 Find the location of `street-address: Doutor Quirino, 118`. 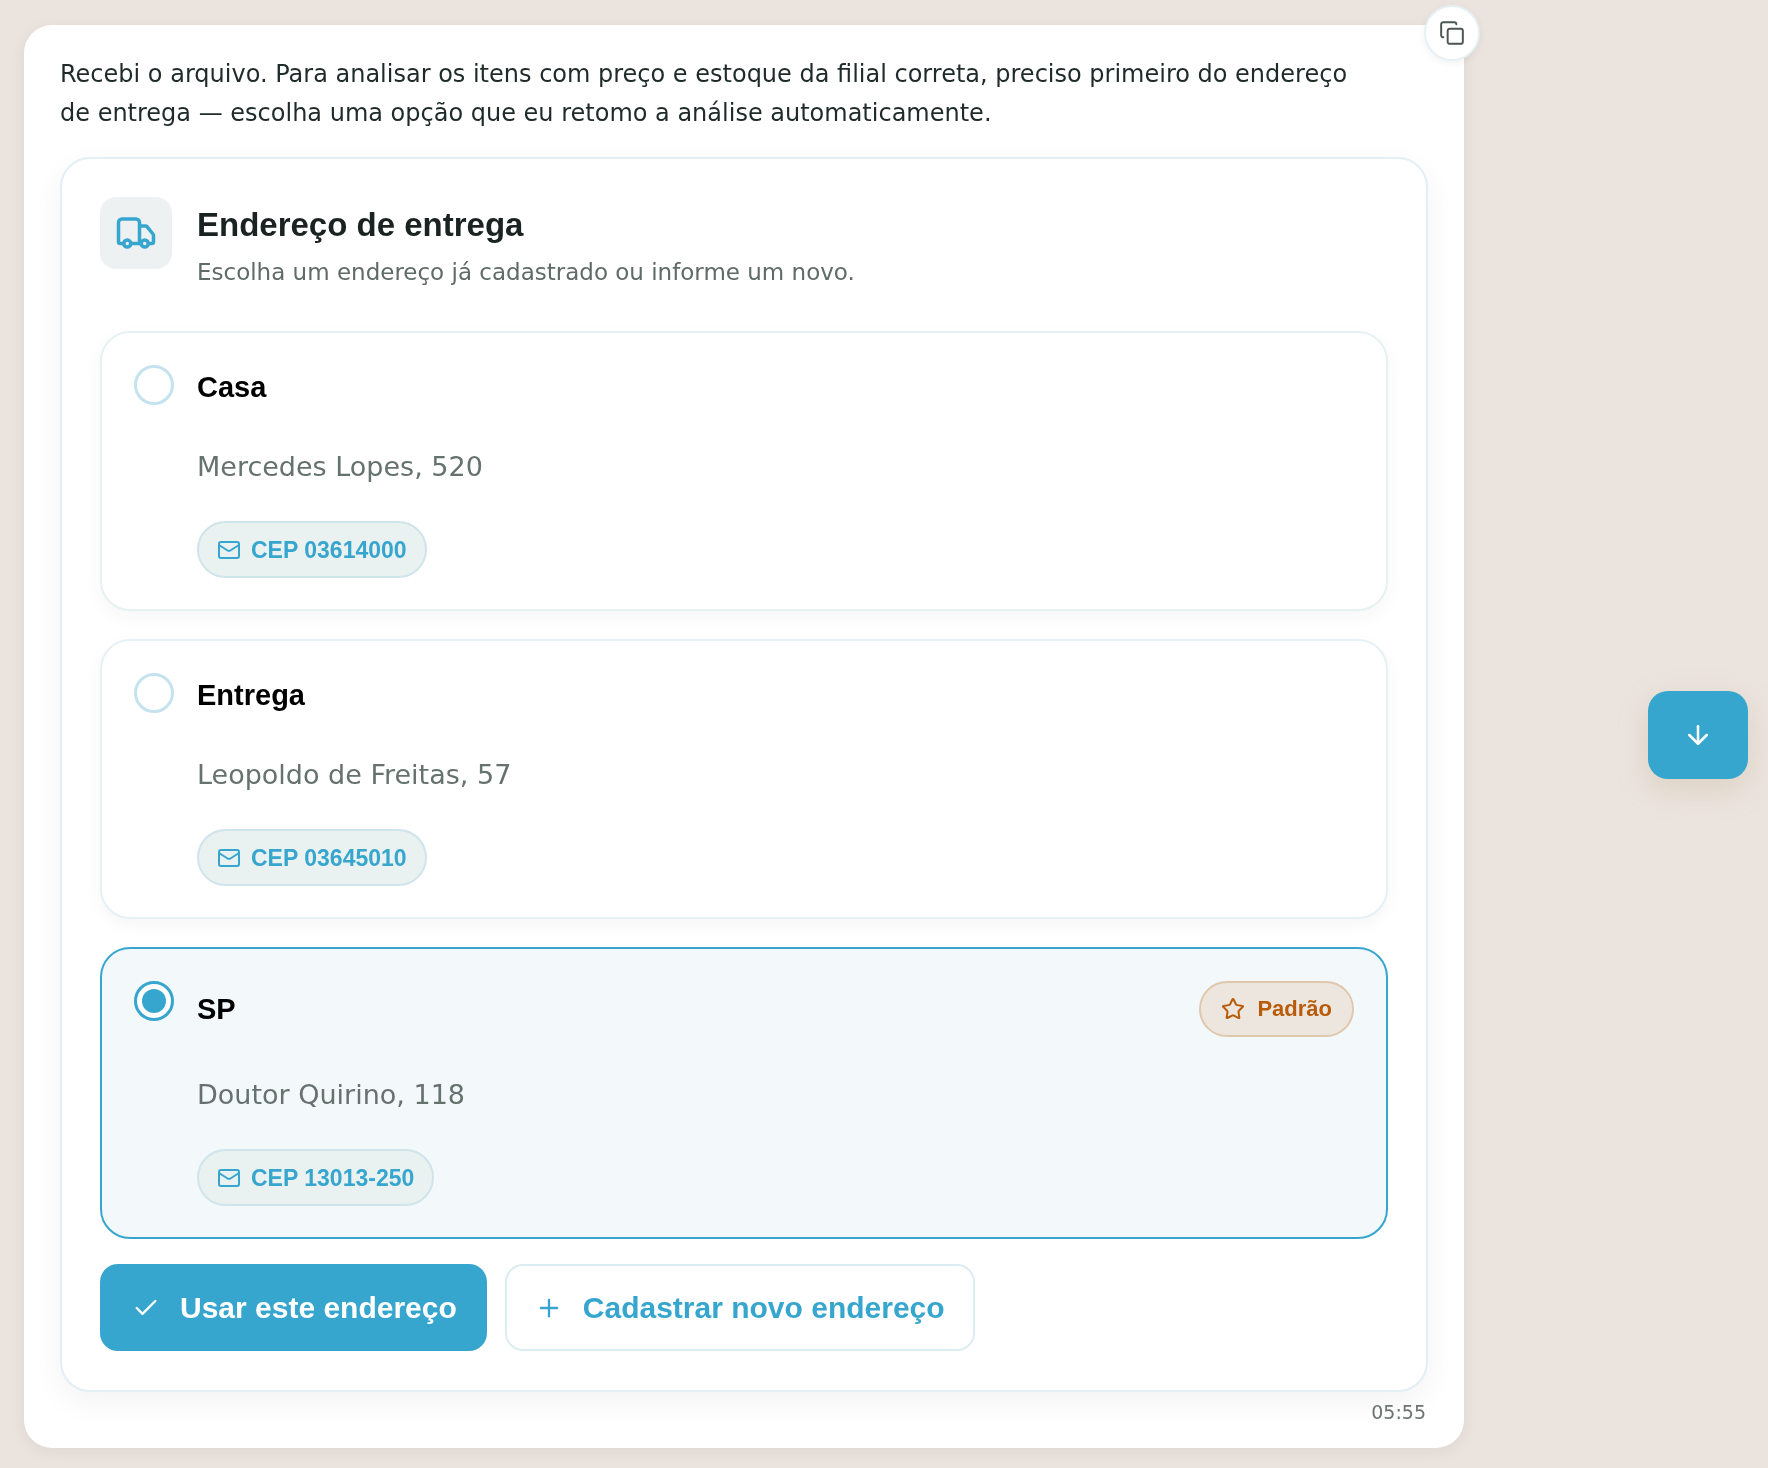

street-address: Doutor Quirino, 118 is located at coordinates (331, 1095).